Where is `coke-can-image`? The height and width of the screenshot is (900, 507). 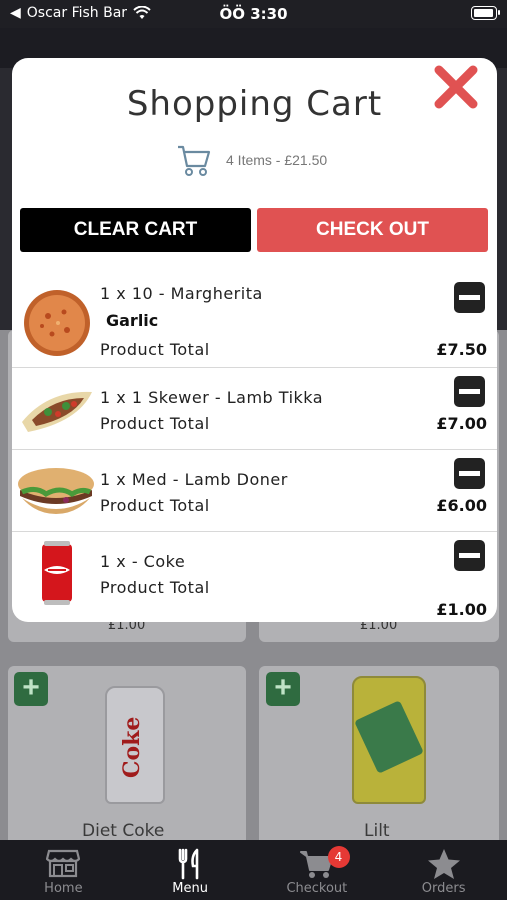 coke-can-image is located at coordinates (57, 573).